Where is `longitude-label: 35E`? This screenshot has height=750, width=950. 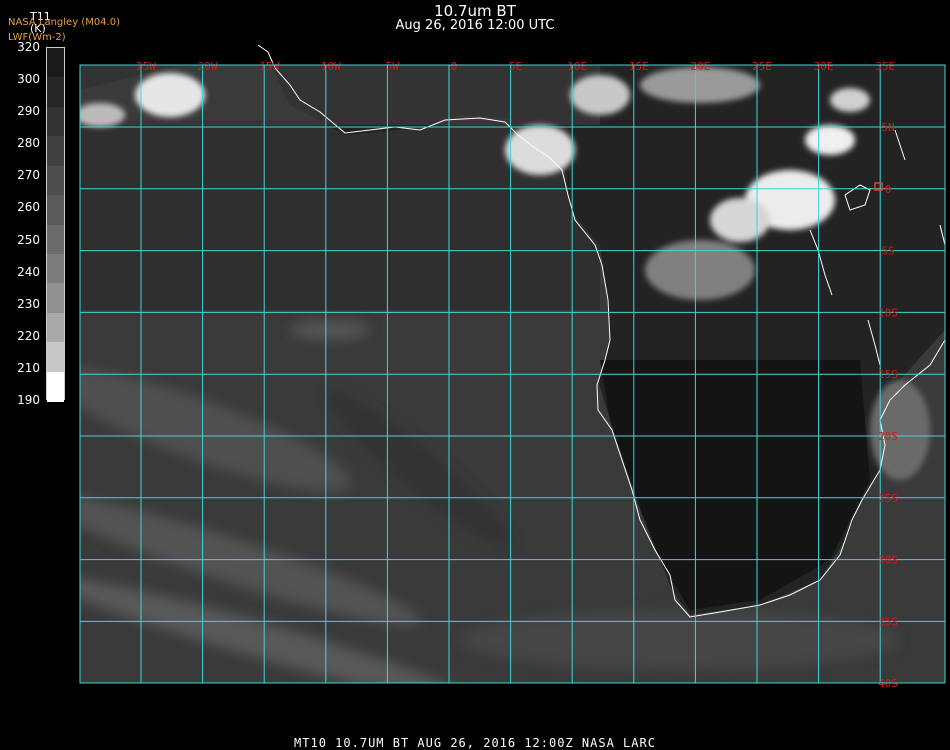 longitude-label: 35E is located at coordinates (885, 66).